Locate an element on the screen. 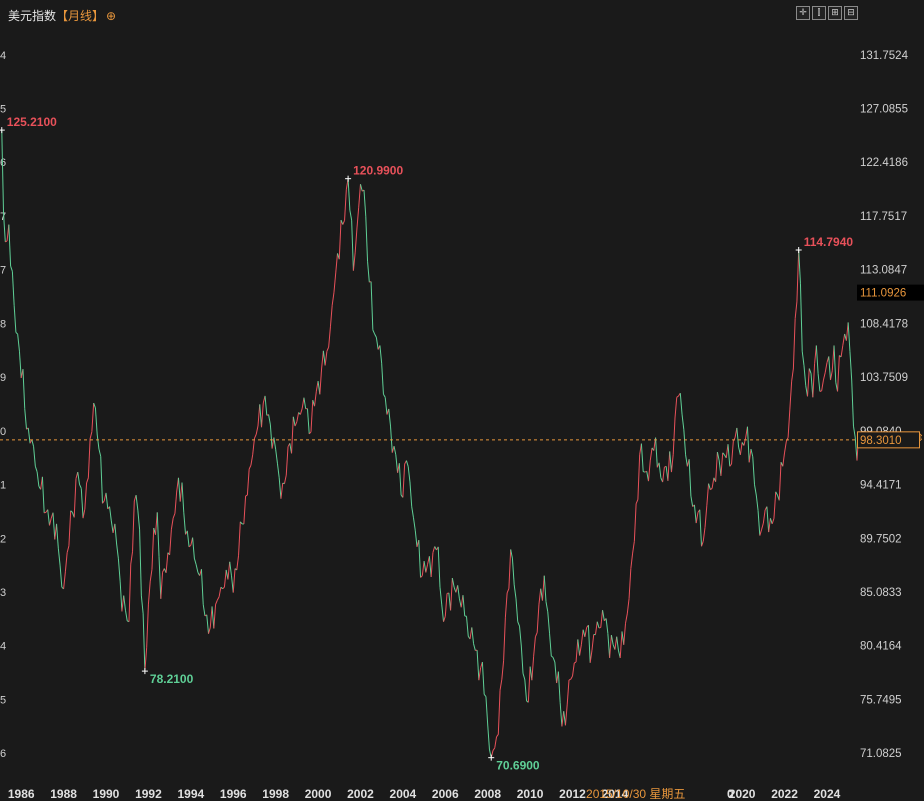 The height and width of the screenshot is (801, 924). low-label: 78.2100 is located at coordinates (172, 679).